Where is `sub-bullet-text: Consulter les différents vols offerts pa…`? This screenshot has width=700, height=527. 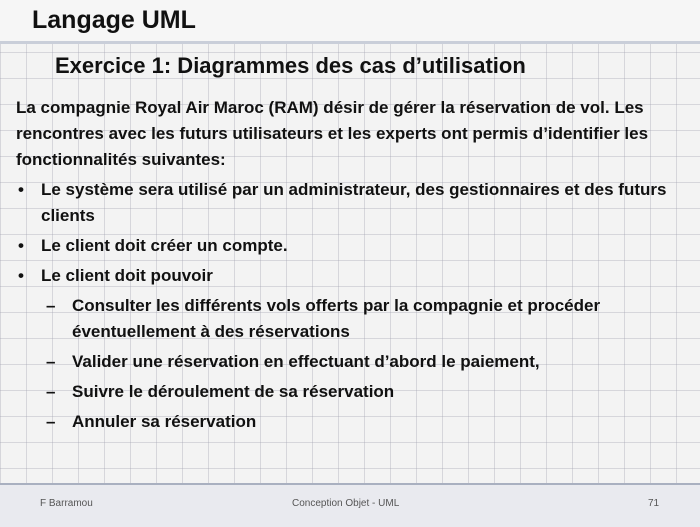
sub-bullet-text: Consulter les différents vols offerts pa… is located at coordinates (336, 318).